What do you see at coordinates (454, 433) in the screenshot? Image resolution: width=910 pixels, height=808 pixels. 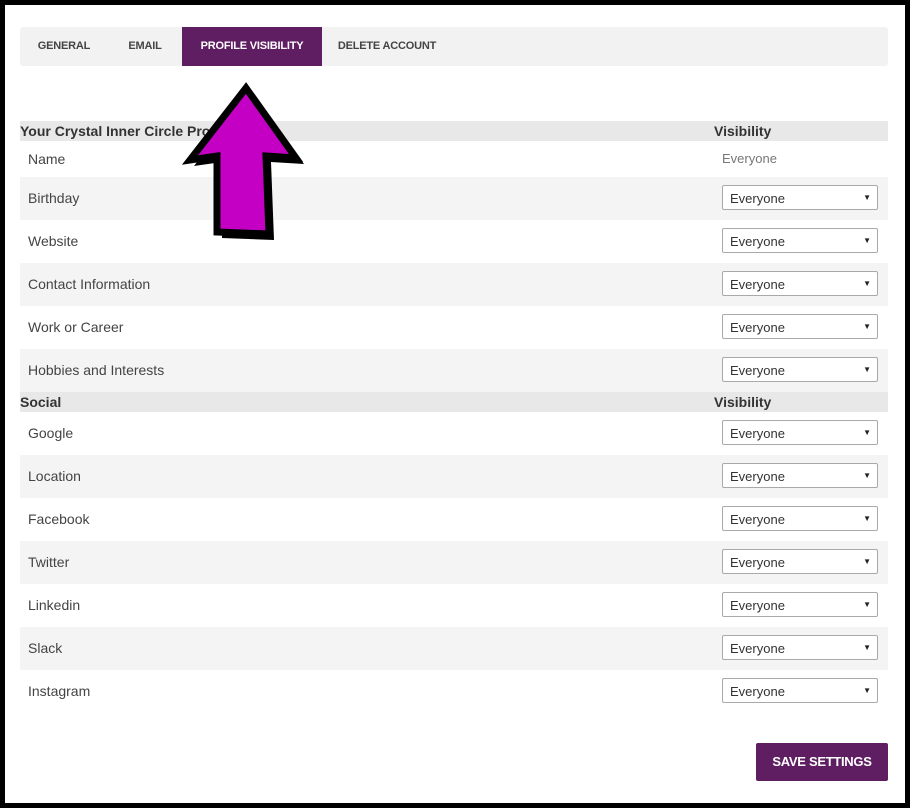 I see `social-row-google: Google Everyone ▼` at bounding box center [454, 433].